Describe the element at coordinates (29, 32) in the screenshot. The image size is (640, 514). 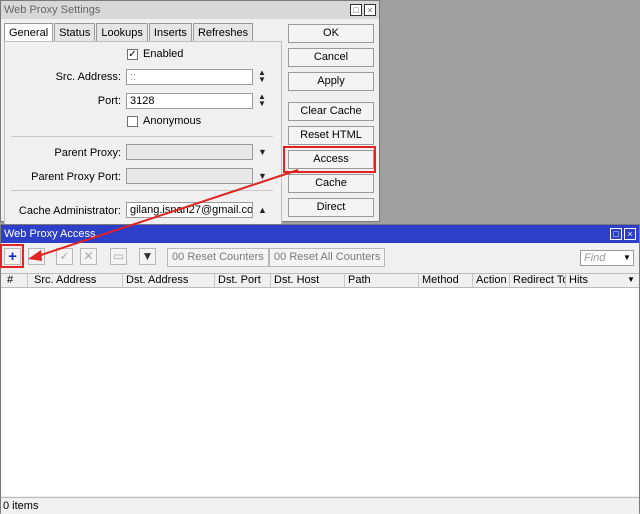
I see `tab-general: General` at that location.